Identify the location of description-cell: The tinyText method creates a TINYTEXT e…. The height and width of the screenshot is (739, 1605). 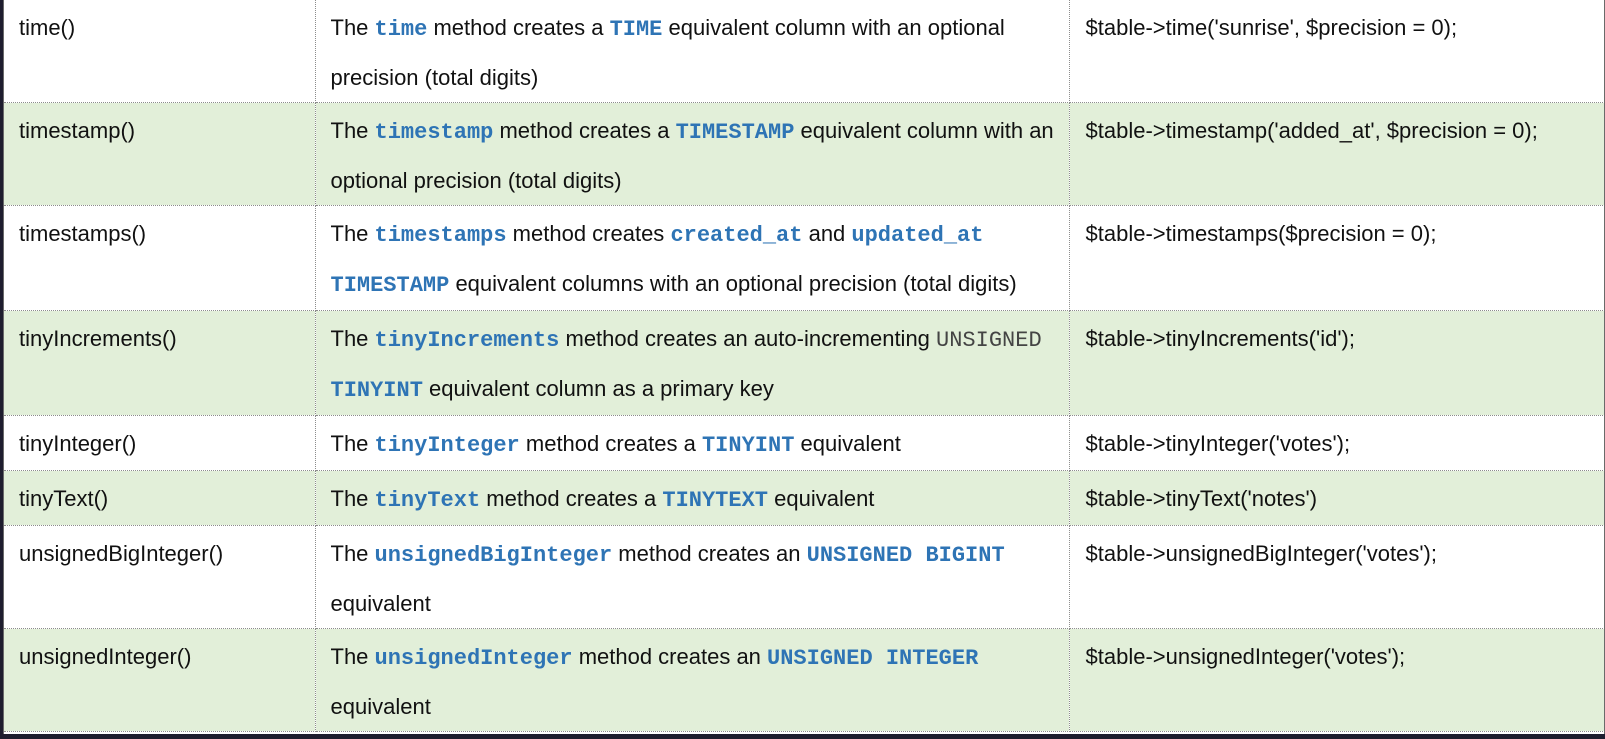
(692, 498).